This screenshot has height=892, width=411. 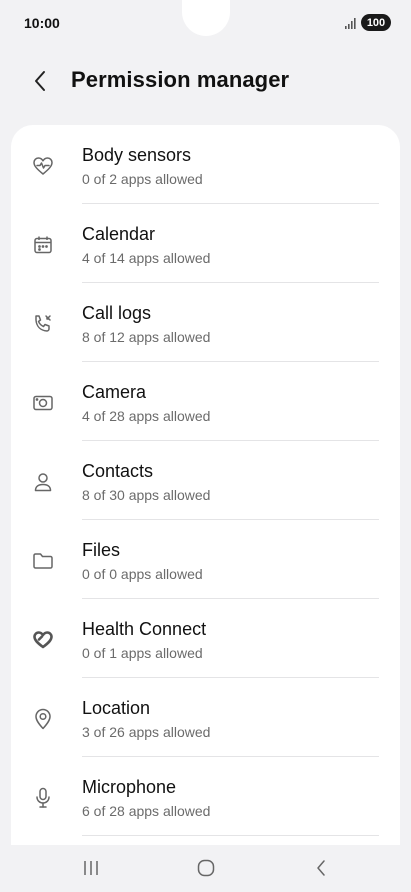 What do you see at coordinates (116, 708) in the screenshot?
I see `item-title: Location` at bounding box center [116, 708].